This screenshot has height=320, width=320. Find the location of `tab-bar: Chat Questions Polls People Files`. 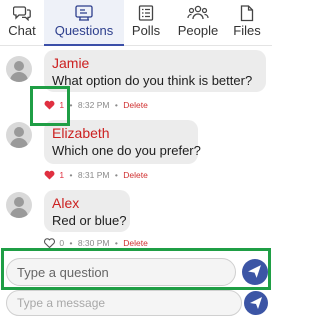

tab-bar: Chat Questions Polls People Files is located at coordinates (136, 23).